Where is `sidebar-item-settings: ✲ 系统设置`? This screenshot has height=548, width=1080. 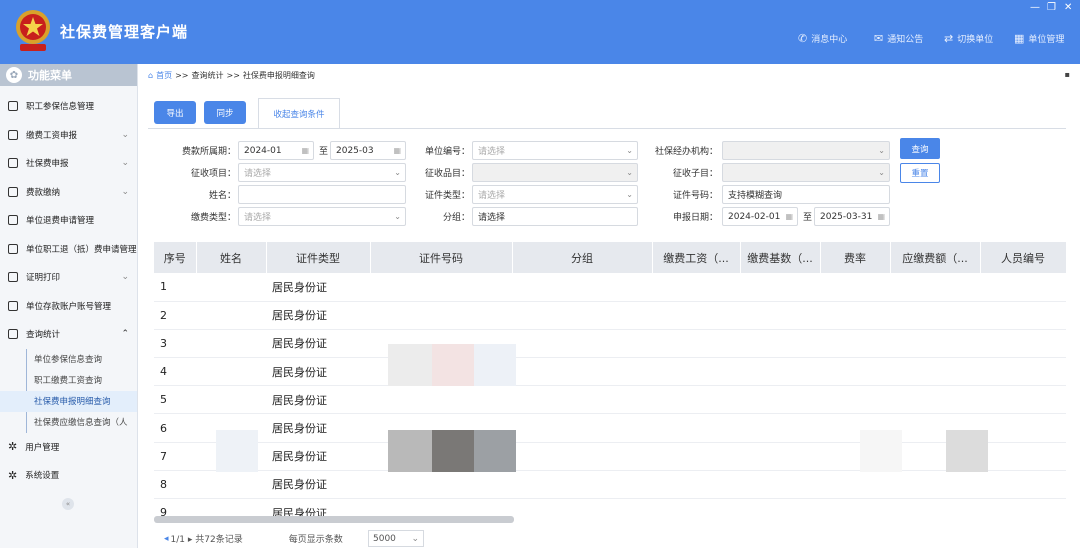 sidebar-item-settings: ✲ 系统设置 is located at coordinates (68, 475).